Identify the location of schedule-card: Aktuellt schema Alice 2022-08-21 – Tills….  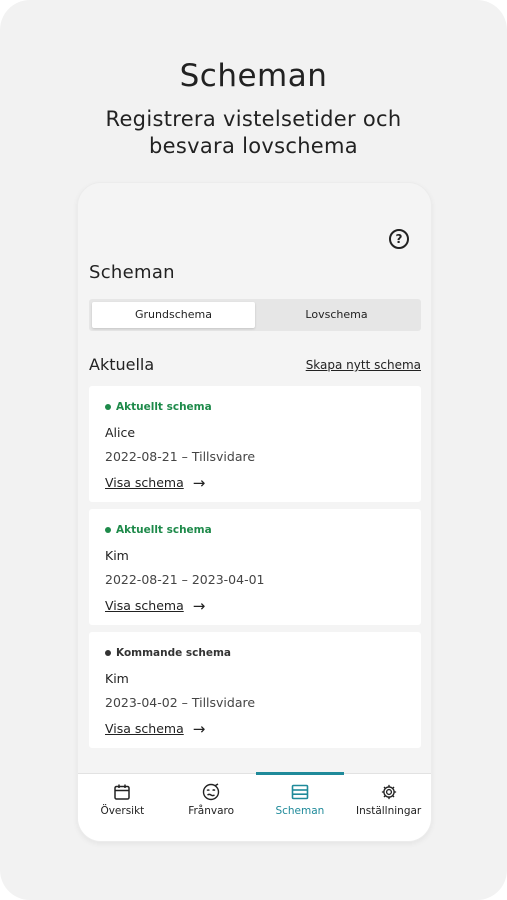
(255, 444).